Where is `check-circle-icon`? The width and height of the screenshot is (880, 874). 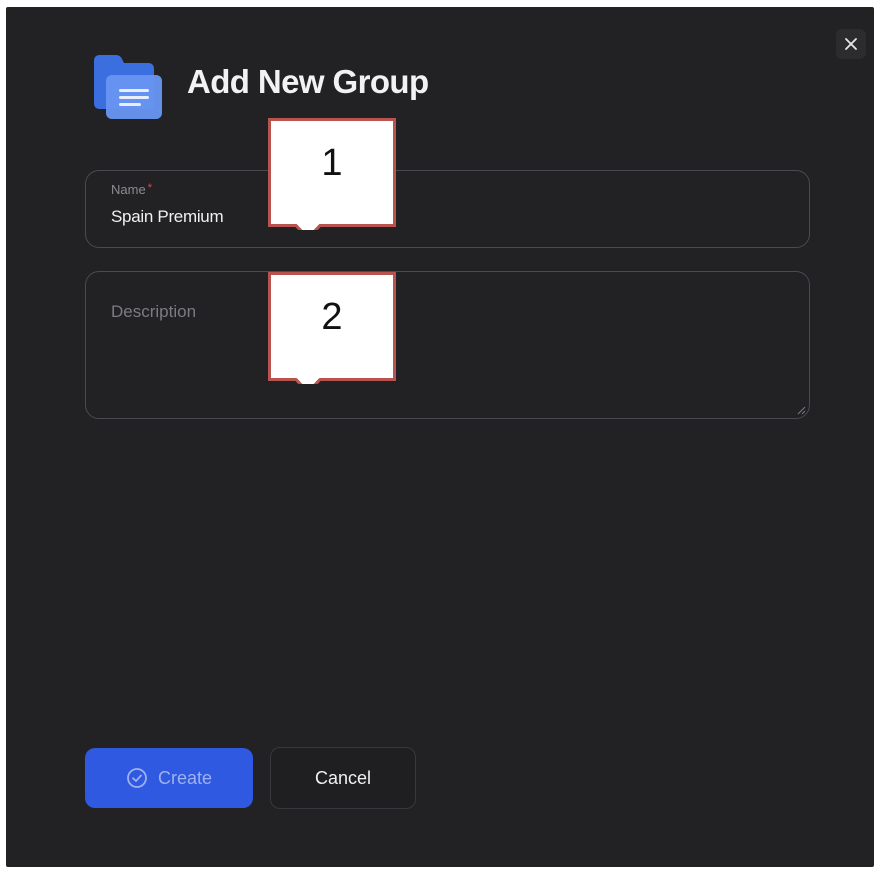 check-circle-icon is located at coordinates (137, 778).